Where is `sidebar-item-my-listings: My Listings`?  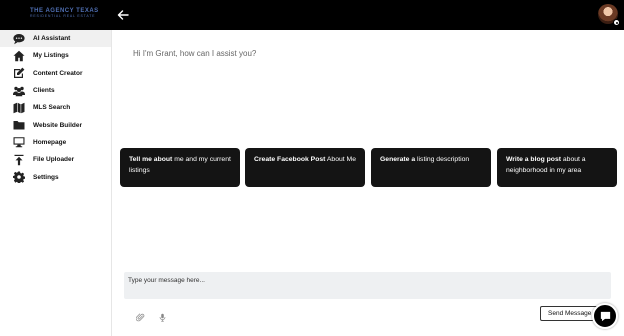
sidebar-item-my-listings: My Listings is located at coordinates (55, 55).